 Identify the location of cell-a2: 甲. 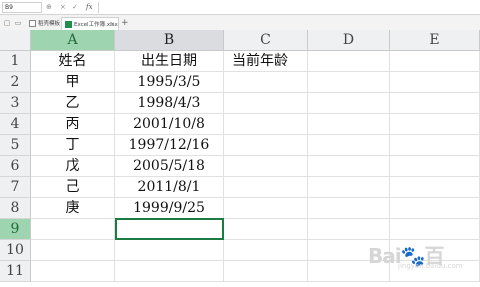
(73, 82).